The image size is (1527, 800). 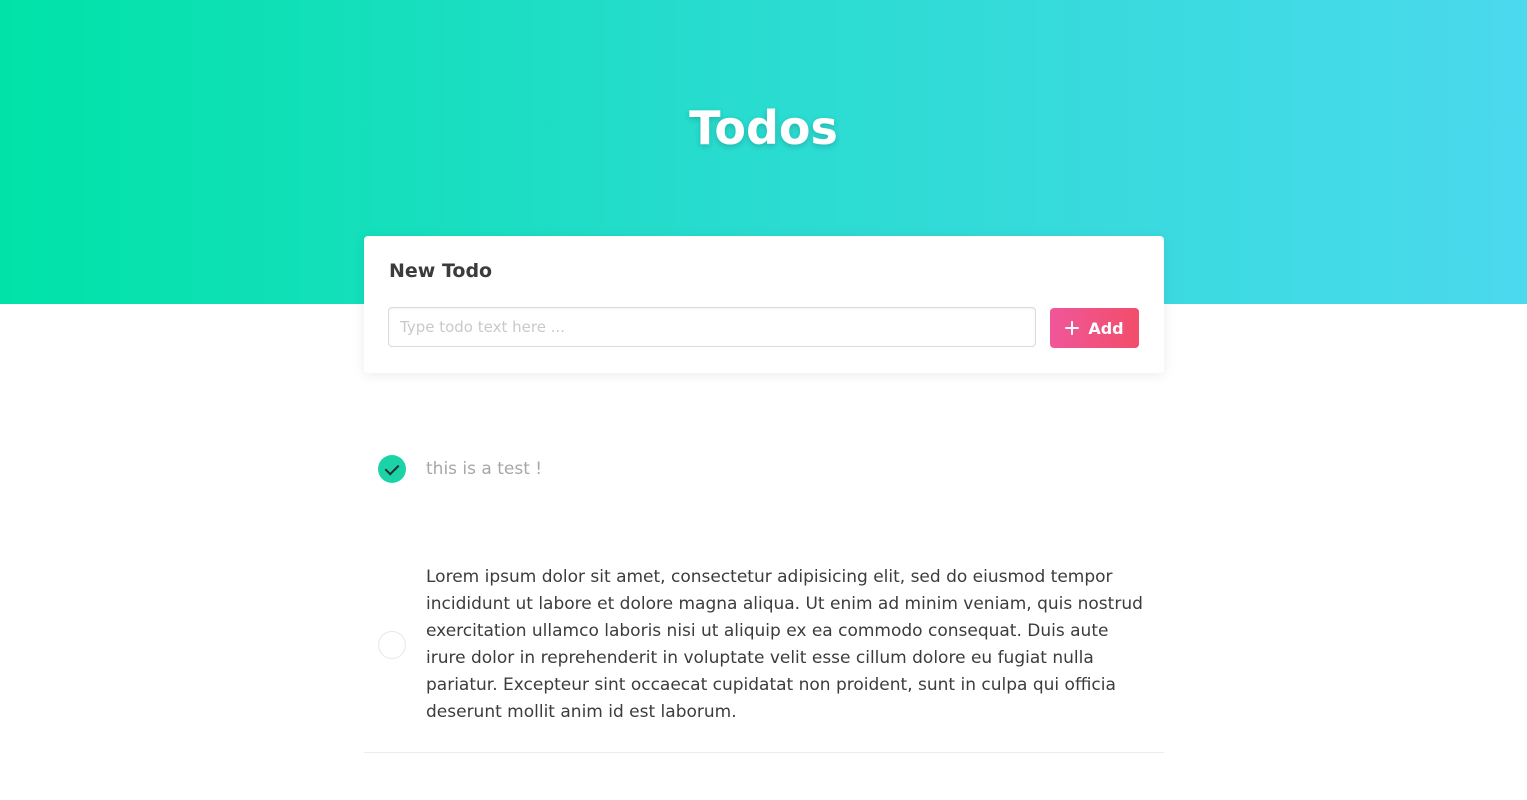 What do you see at coordinates (484, 468) in the screenshot?
I see `todo-text: this is a test !` at bounding box center [484, 468].